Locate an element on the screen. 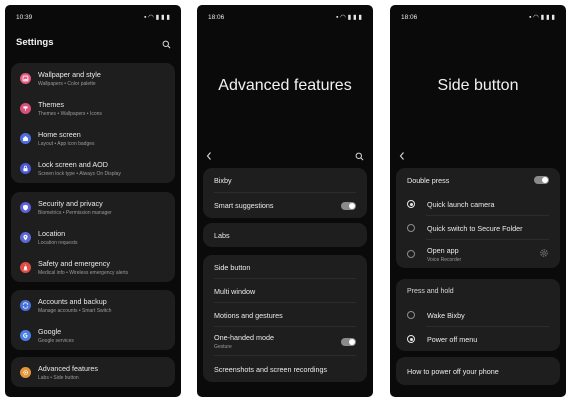 The image size is (572, 402). settings-item-location: Location Location requests is located at coordinates (93, 237).